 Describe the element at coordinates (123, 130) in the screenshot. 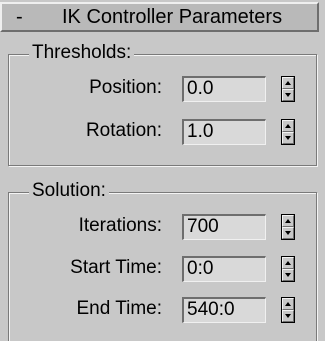

I see `rotation-label: Rotation:` at that location.